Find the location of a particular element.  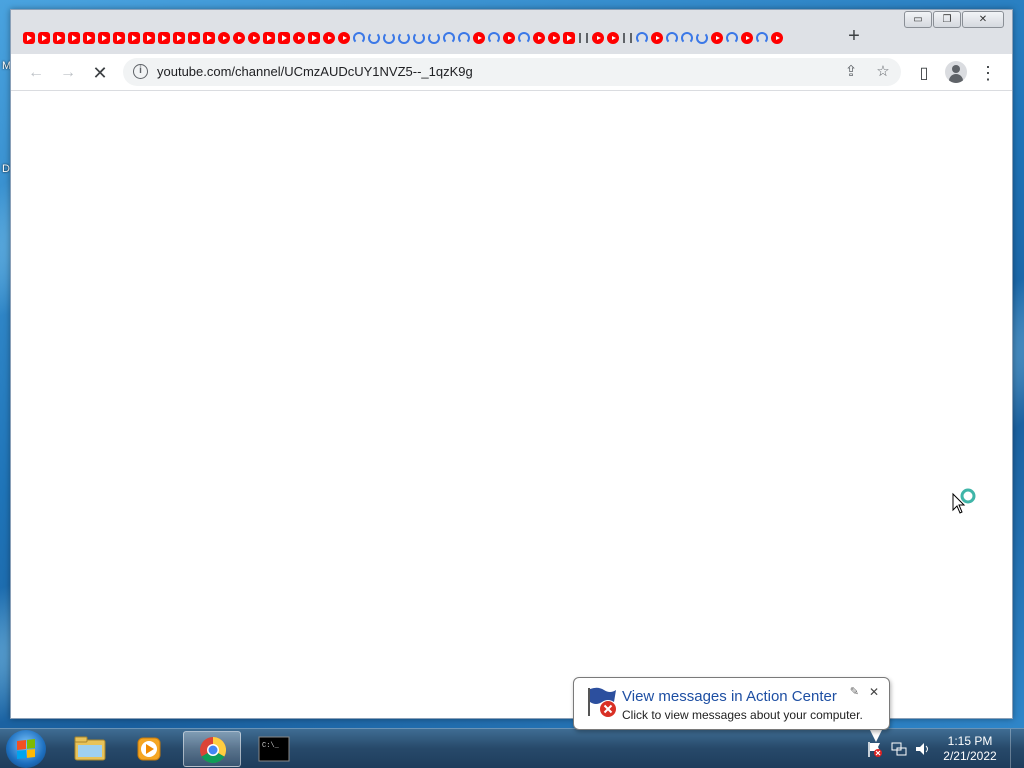

forward-button: → is located at coordinates (68, 73).